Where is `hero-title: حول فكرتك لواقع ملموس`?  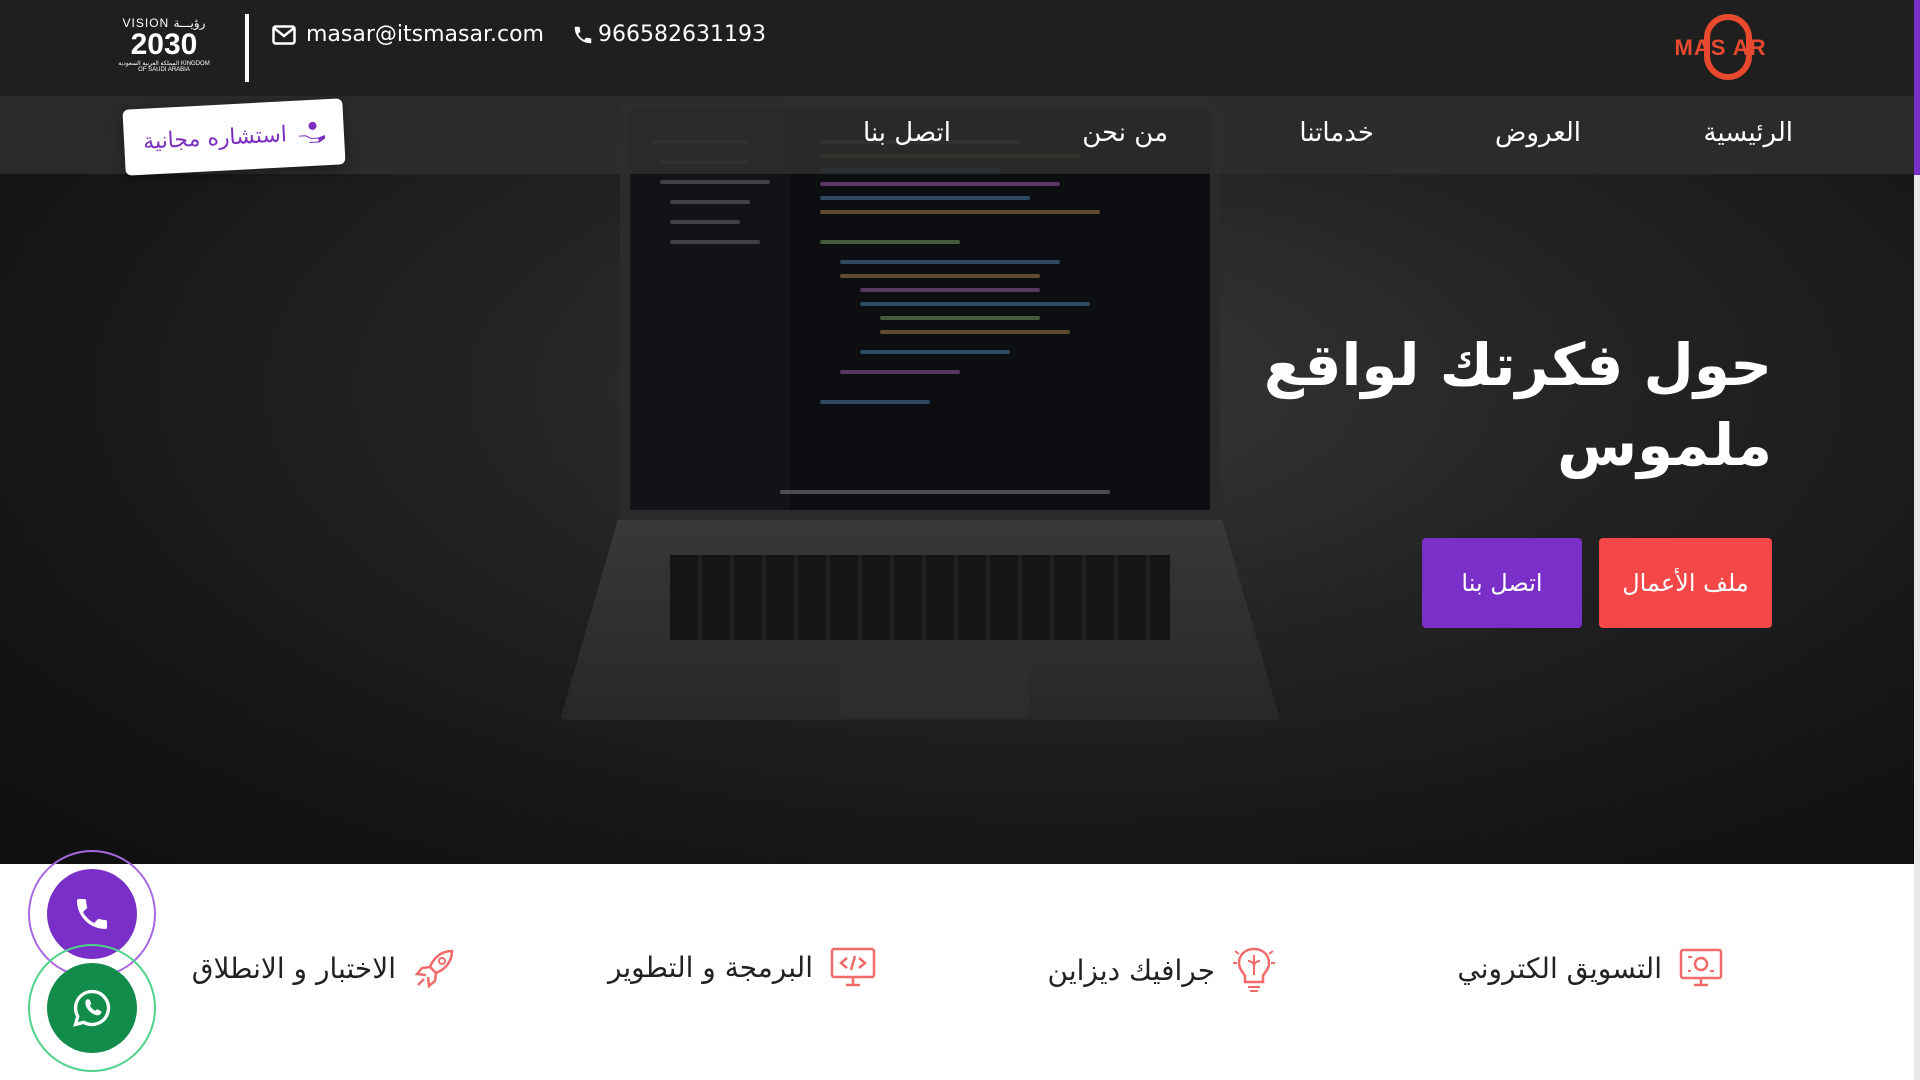
hero-title: حول فكرتك لواقع ملموس is located at coordinates (1517, 405).